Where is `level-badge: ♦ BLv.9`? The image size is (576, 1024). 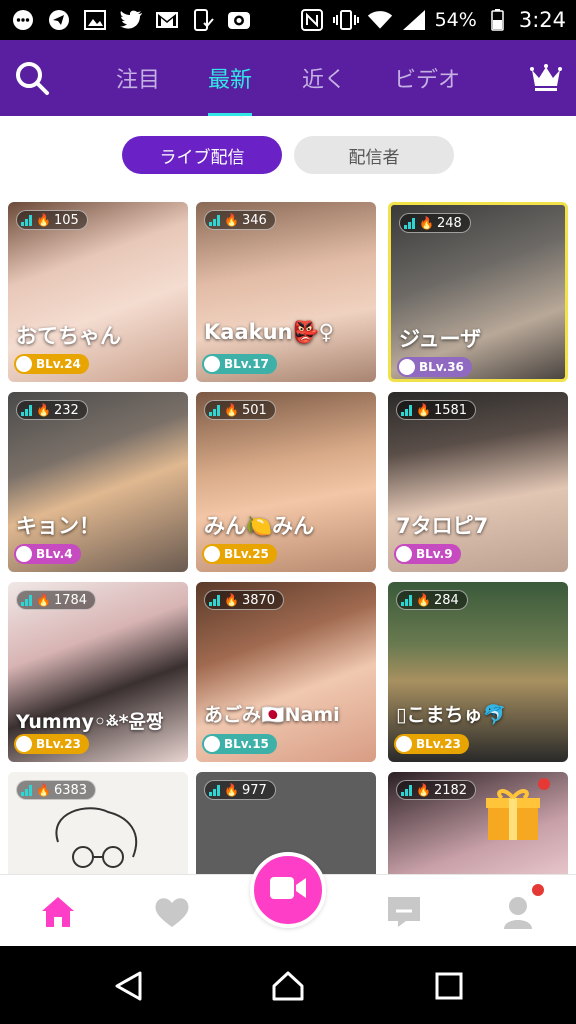 level-badge: ♦ BLv.9 is located at coordinates (427, 554).